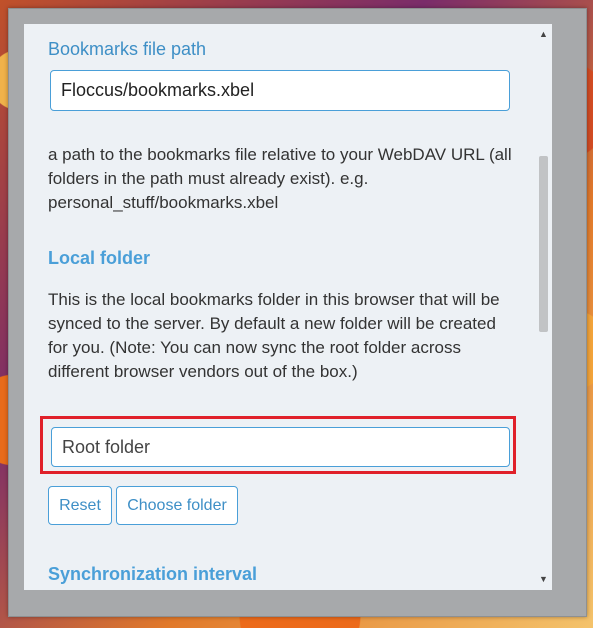  I want to click on synchronization-interval-heading: Synchronization interval, so click(153, 574).